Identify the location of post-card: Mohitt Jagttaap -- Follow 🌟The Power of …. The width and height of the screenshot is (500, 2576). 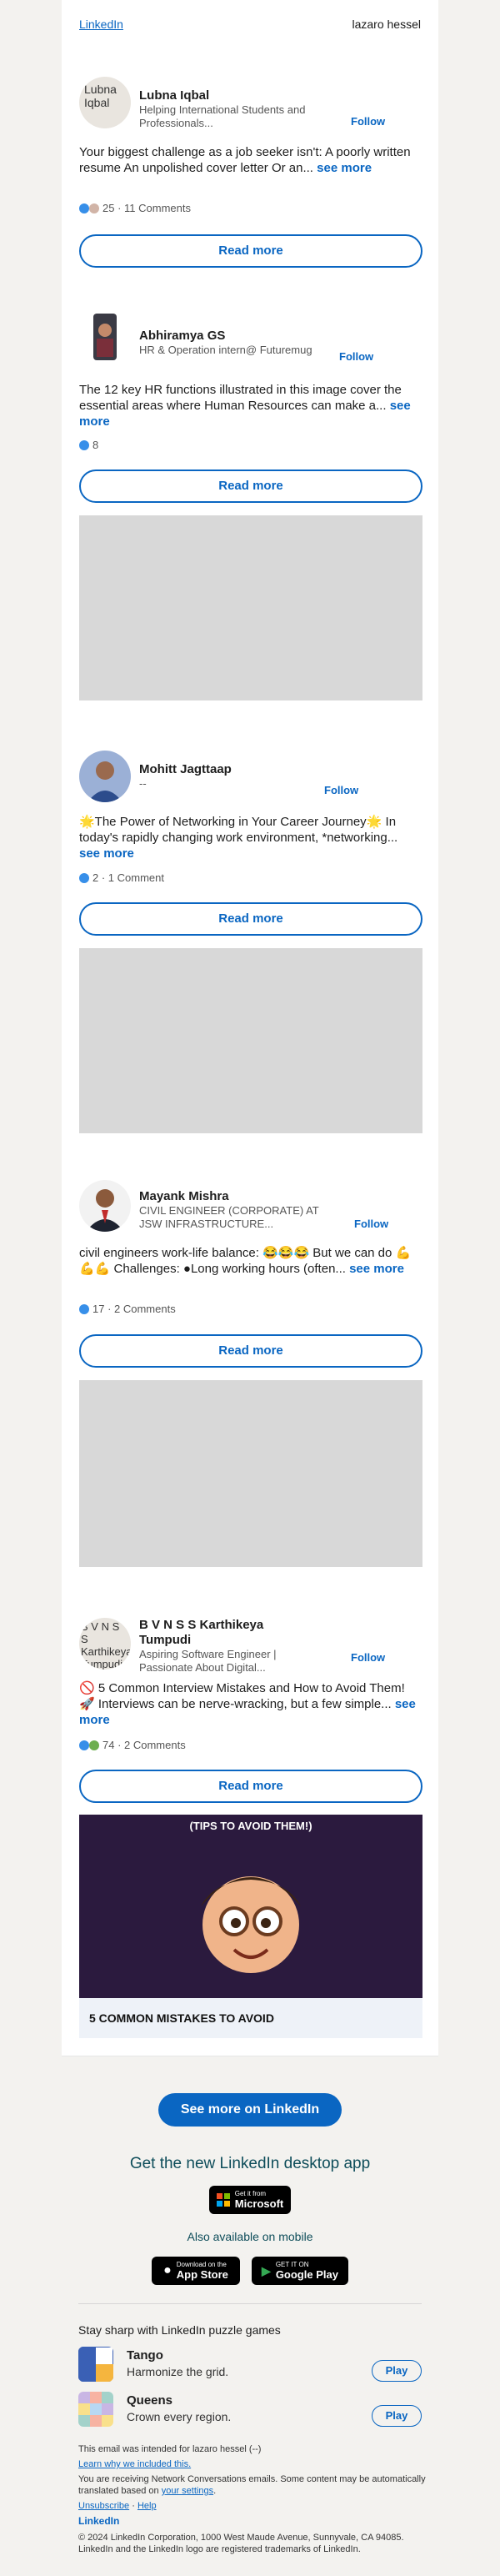
(250, 934).